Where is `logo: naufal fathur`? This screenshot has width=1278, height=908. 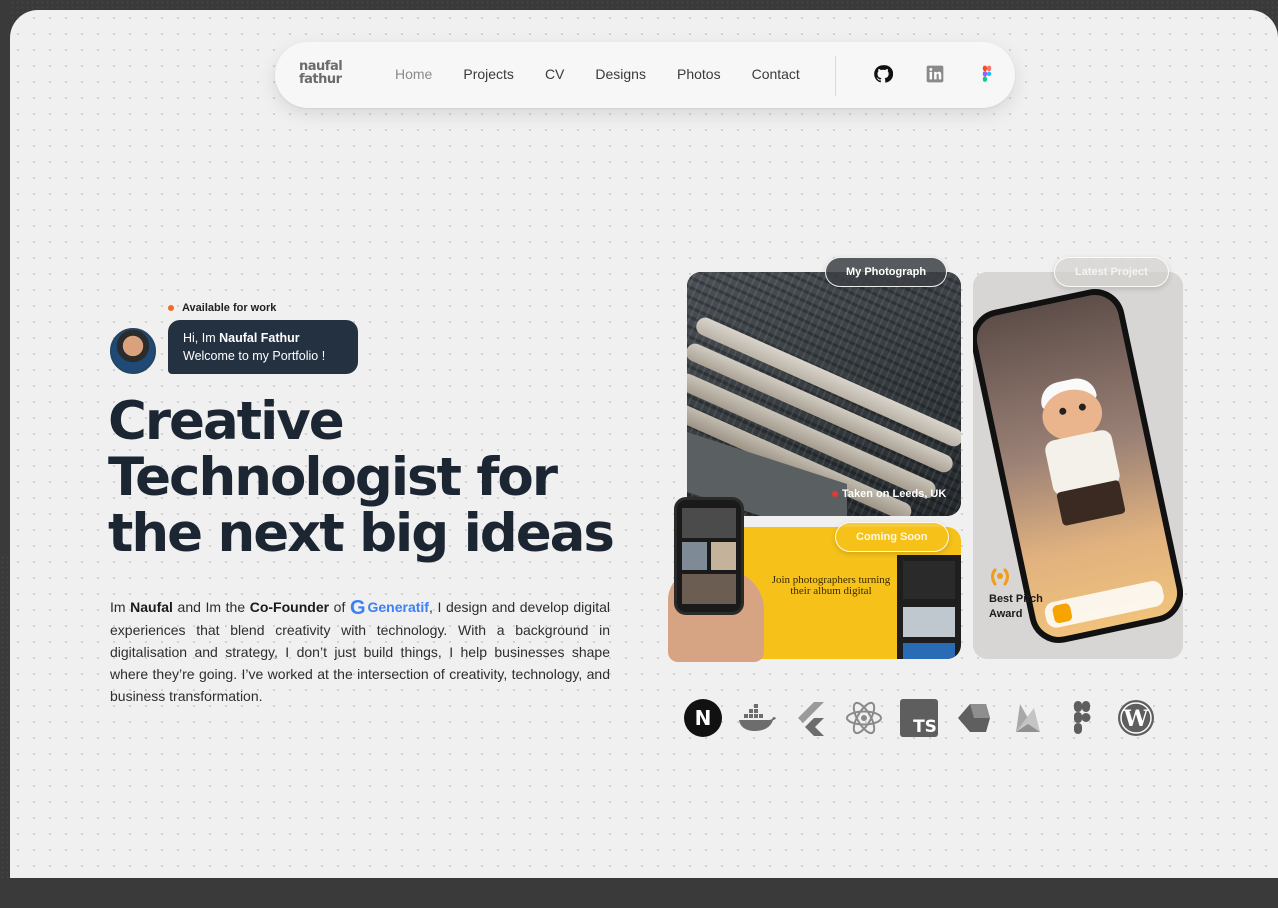
logo: naufal fathur is located at coordinates (329, 73).